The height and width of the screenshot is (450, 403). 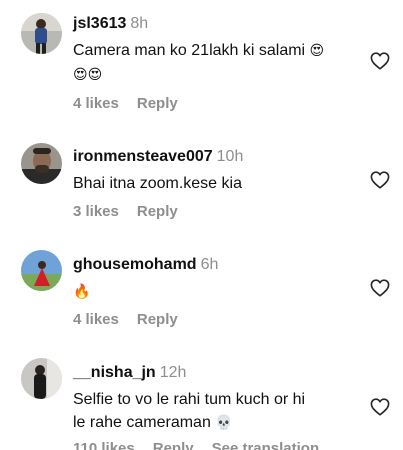 I want to click on comment-text-line: le rahe cameraman, so click(x=142, y=422).